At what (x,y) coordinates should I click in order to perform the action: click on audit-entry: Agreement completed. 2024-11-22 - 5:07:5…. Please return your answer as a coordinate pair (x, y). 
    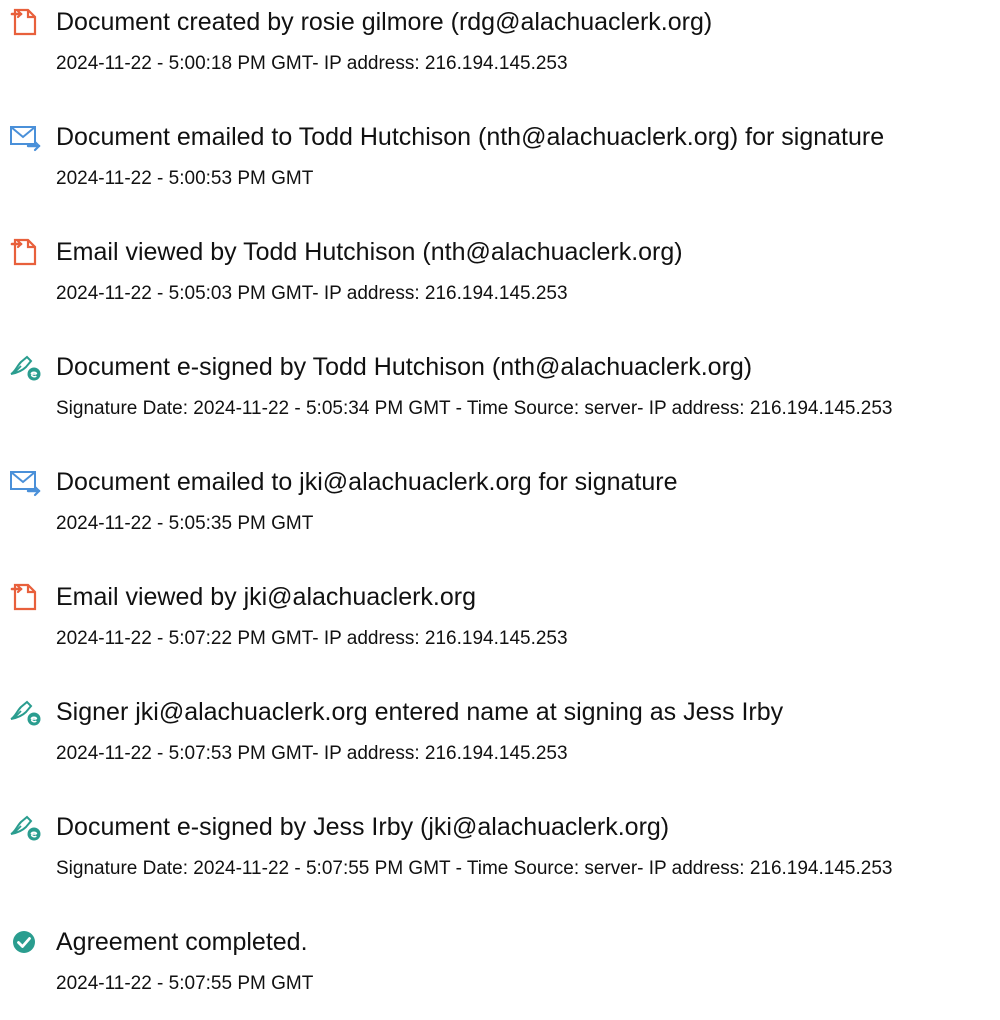
    Looking at the image, I should click on (500, 970).